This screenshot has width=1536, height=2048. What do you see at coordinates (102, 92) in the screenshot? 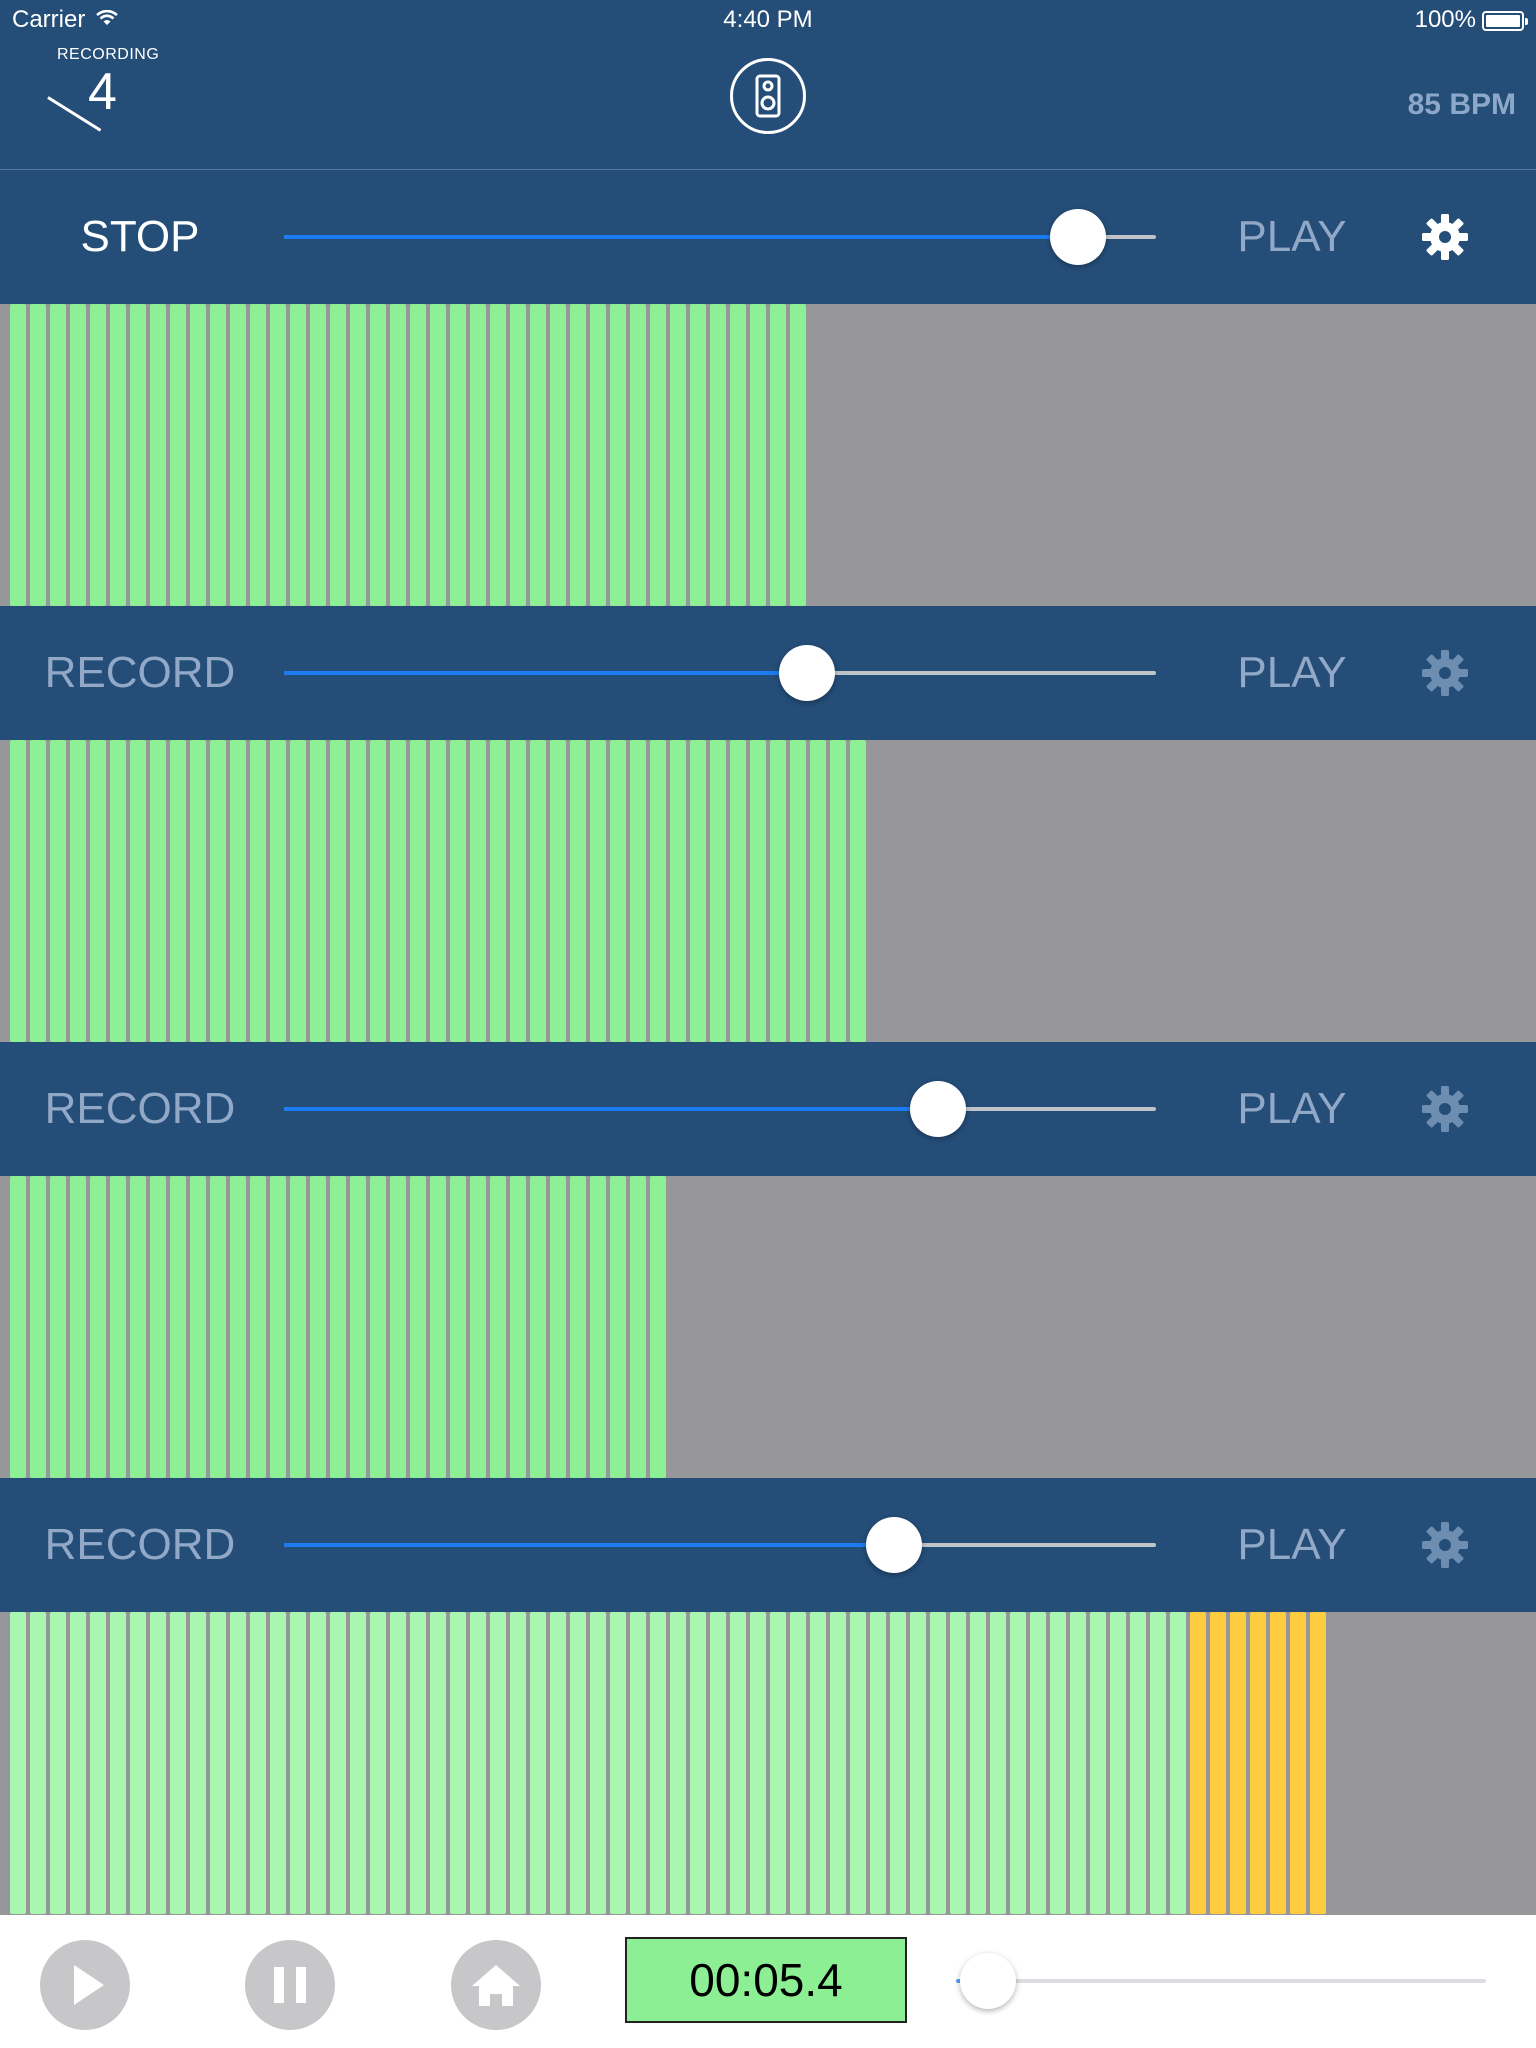
I see `recording-count: 4` at bounding box center [102, 92].